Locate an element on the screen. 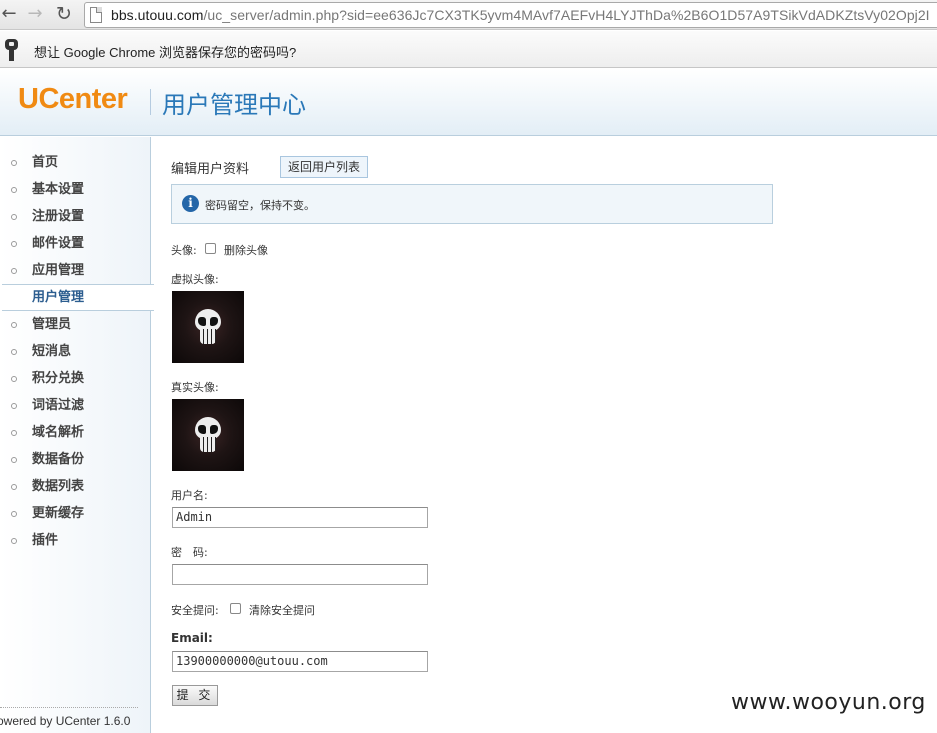 Image resolution: width=937 pixels, height=733 pixels. url-host: bbs.utouu.com is located at coordinates (157, 15).